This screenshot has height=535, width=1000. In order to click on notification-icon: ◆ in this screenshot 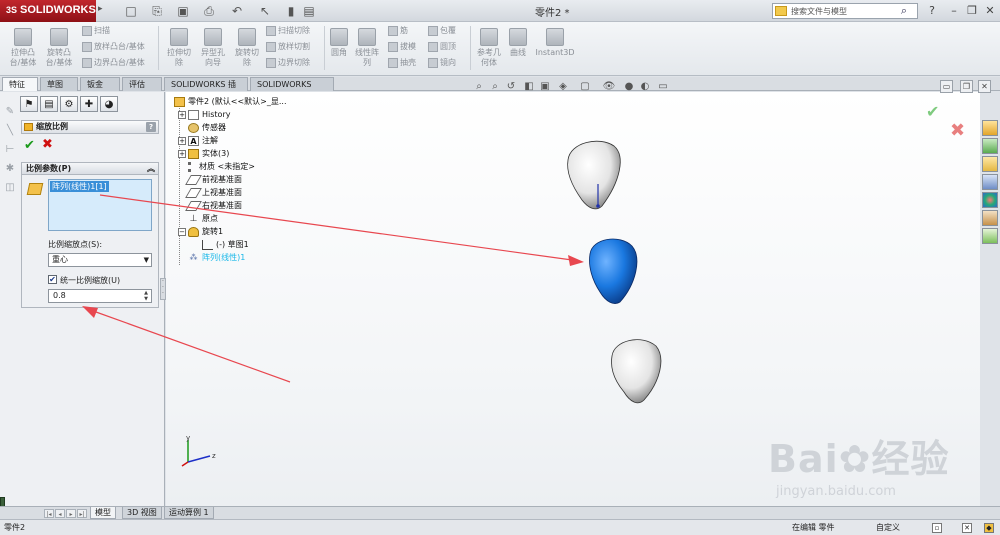, I will do `click(989, 528)`.